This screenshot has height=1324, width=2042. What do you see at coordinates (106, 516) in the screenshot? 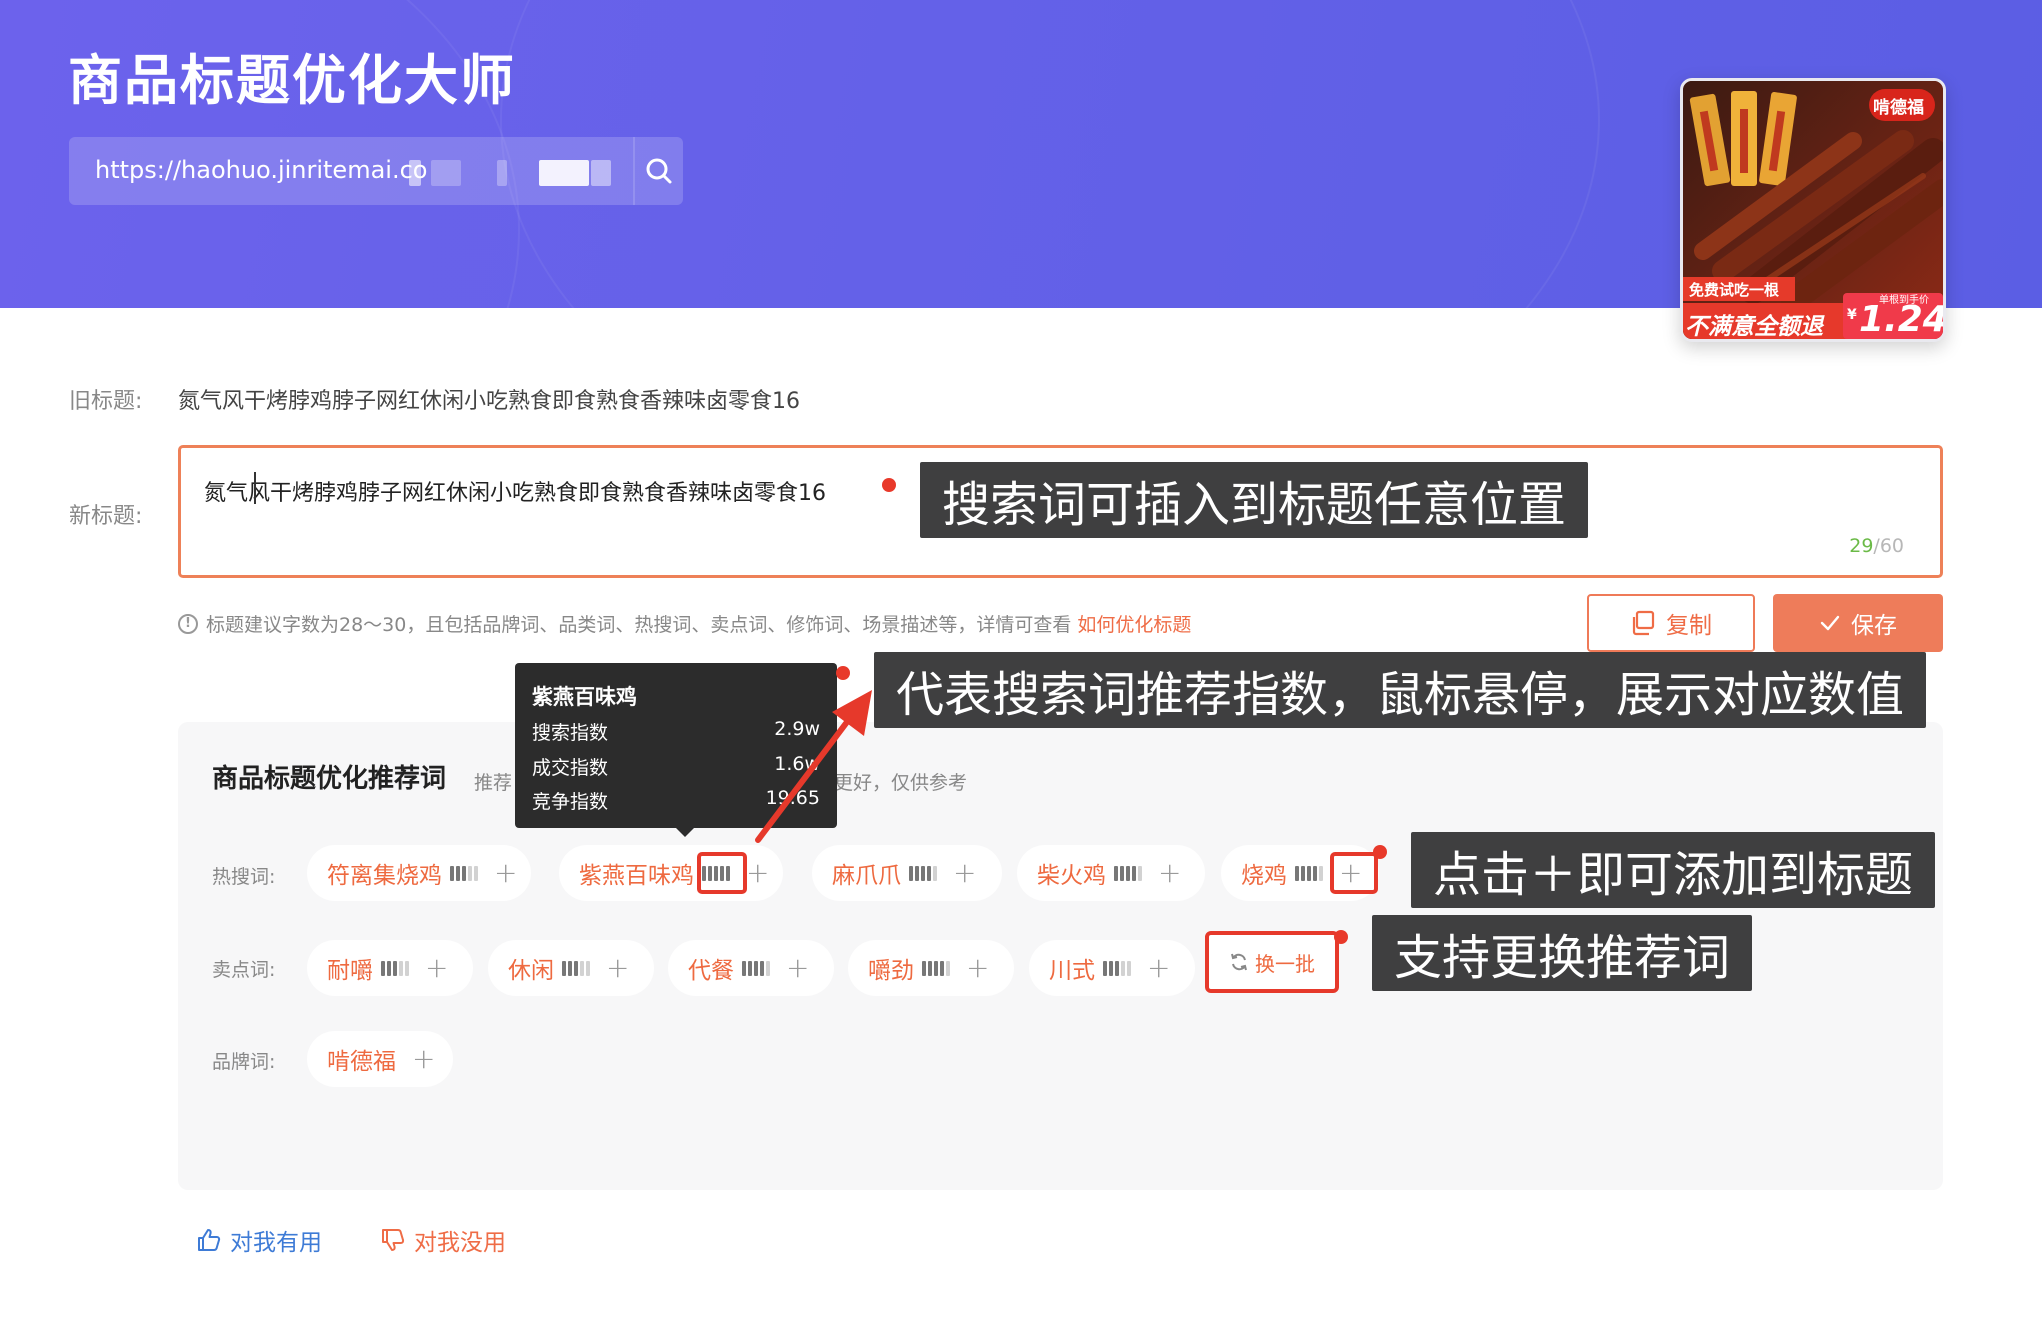
I see `new-title-label: 新标题:` at bounding box center [106, 516].